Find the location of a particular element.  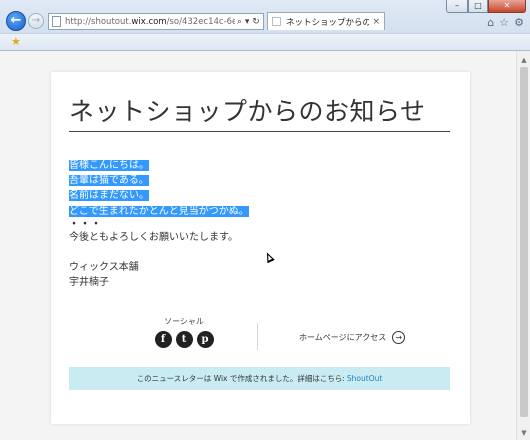

vertical-scrollbar: ▲ ▼ is located at coordinates (523, 245).